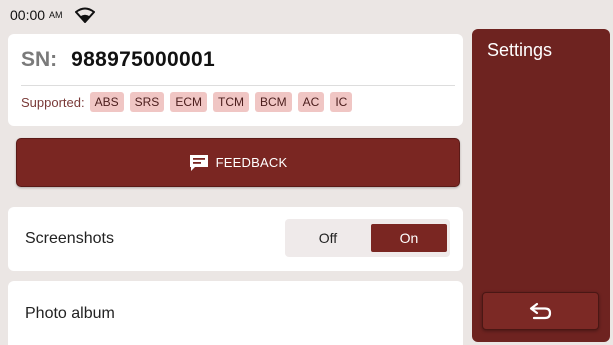  I want to click on feedback-button: FEEDBACK, so click(238, 162).